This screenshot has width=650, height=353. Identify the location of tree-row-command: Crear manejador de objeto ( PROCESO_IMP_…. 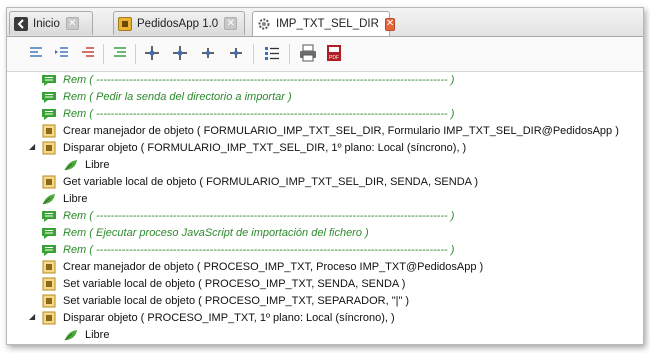
(262, 267).